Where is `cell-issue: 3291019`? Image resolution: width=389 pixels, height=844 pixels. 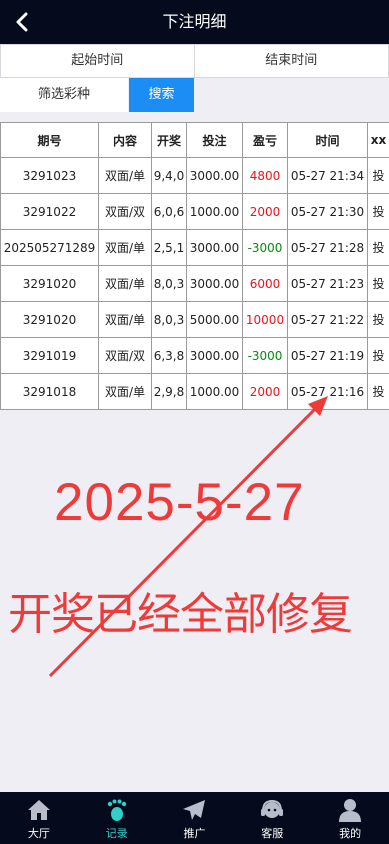
cell-issue: 3291019 is located at coordinates (49, 355).